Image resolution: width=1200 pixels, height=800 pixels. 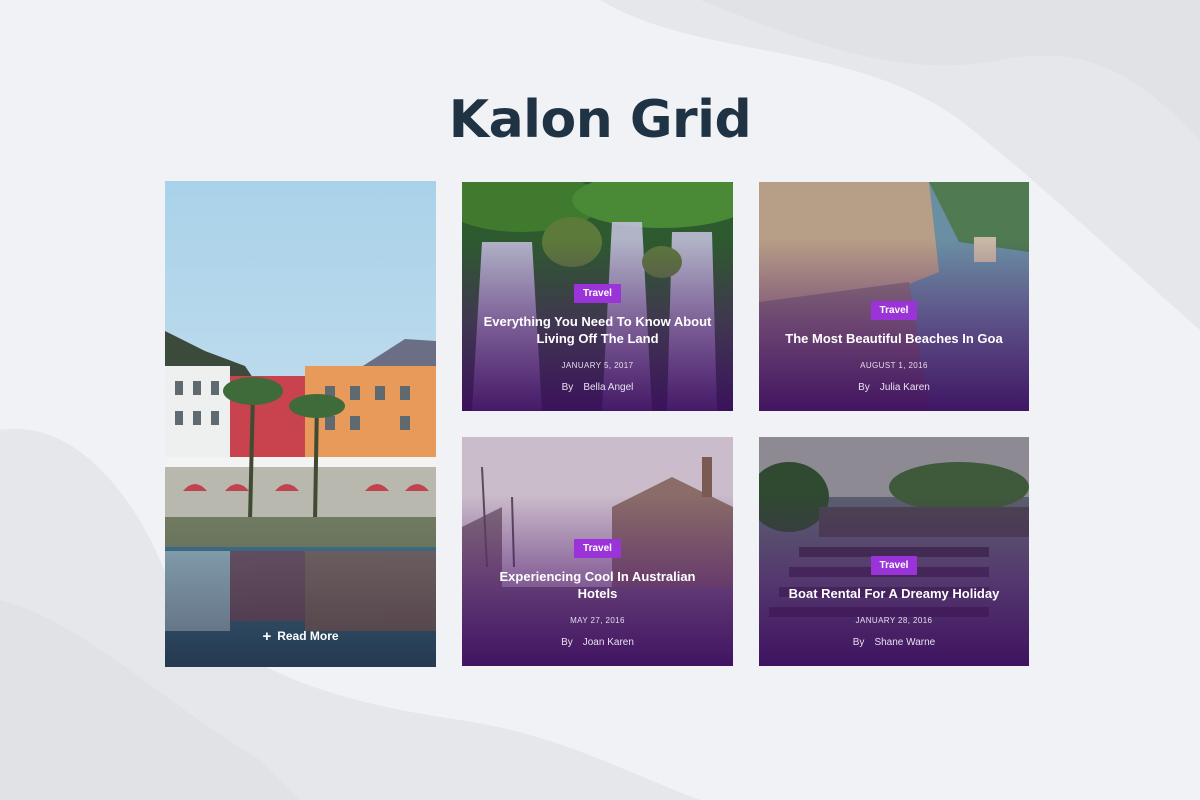 What do you see at coordinates (894, 338) in the screenshot?
I see `post-title: The Most Beautiful Beaches In Goa` at bounding box center [894, 338].